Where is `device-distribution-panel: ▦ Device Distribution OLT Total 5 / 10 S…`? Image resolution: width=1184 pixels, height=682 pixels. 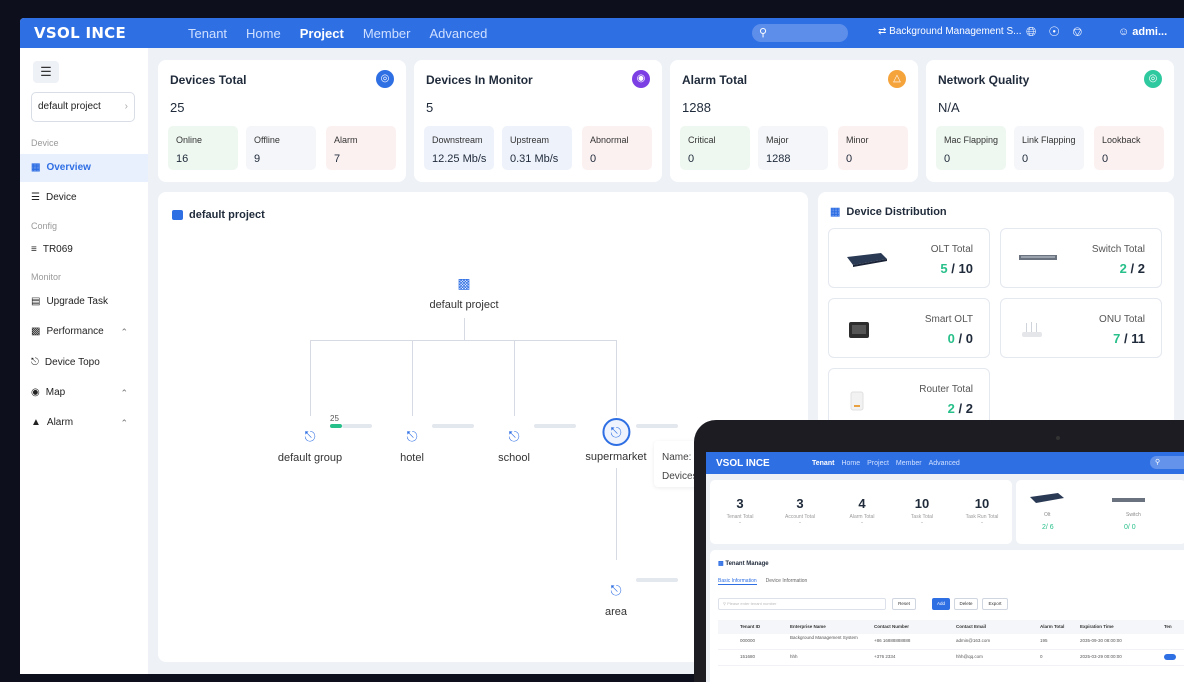 device-distribution-panel: ▦ Device Distribution OLT Total 5 / 10 S… is located at coordinates (996, 317).